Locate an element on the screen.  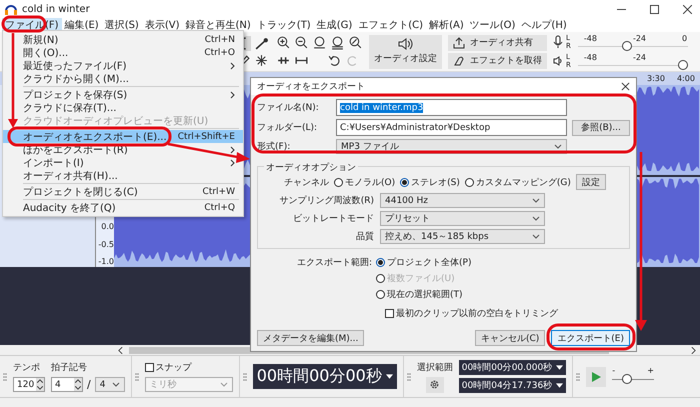
zoom-in-icon is located at coordinates (283, 42).